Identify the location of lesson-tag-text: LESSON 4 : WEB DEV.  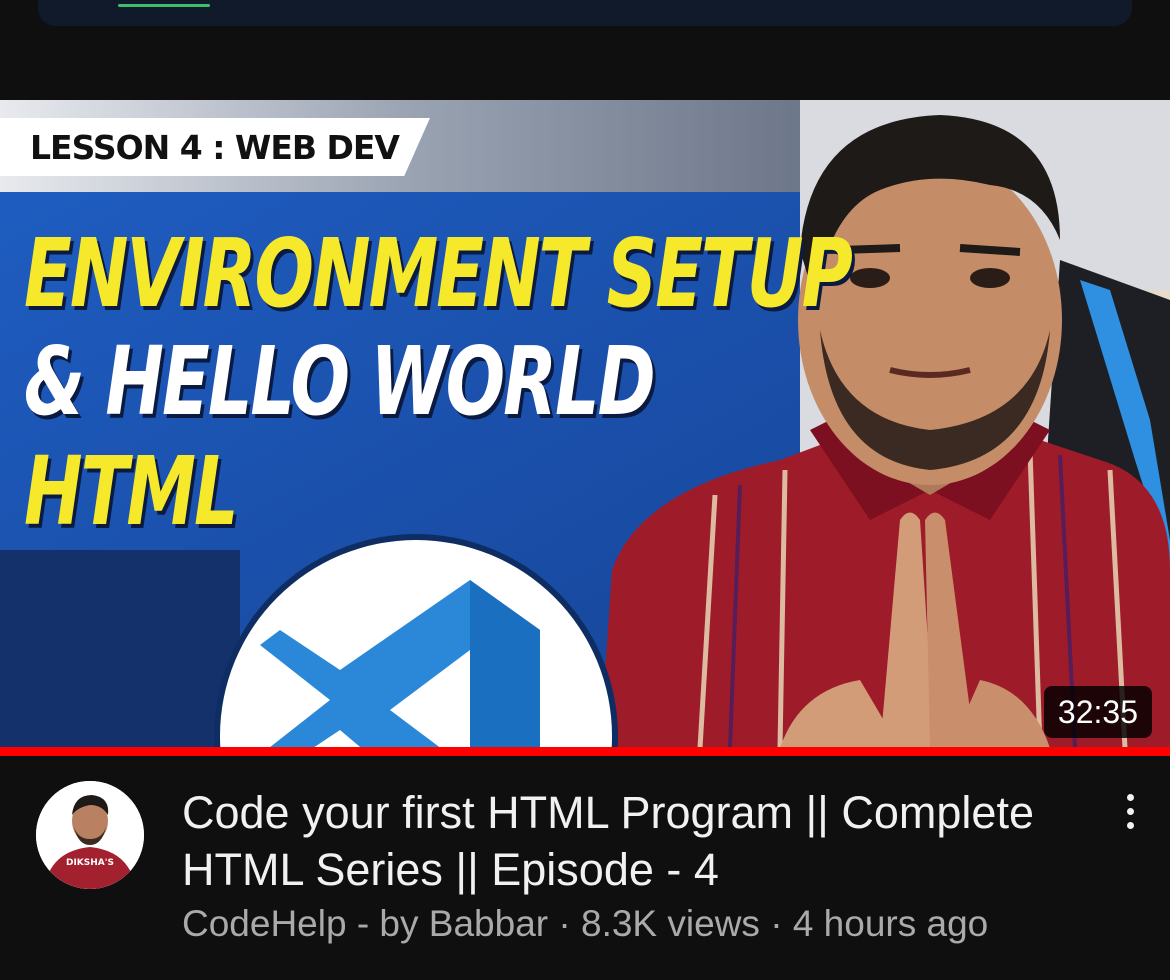
(215, 147).